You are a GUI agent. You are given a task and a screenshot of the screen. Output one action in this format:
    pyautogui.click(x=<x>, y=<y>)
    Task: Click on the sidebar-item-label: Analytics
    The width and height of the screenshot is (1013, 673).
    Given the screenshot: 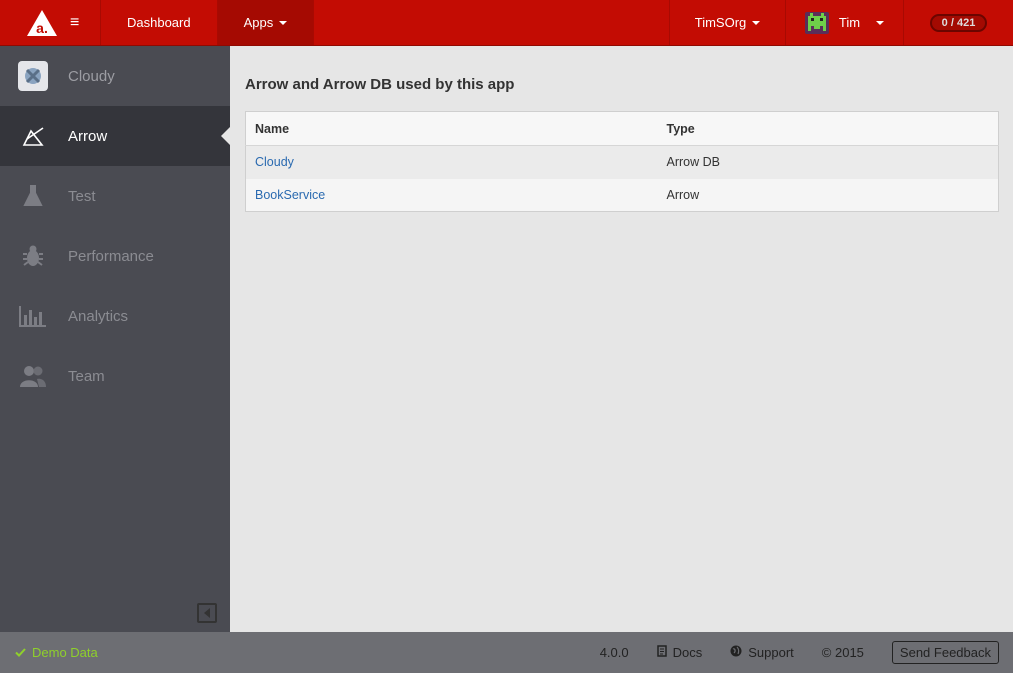 What is the action you would take?
    pyautogui.click(x=98, y=316)
    